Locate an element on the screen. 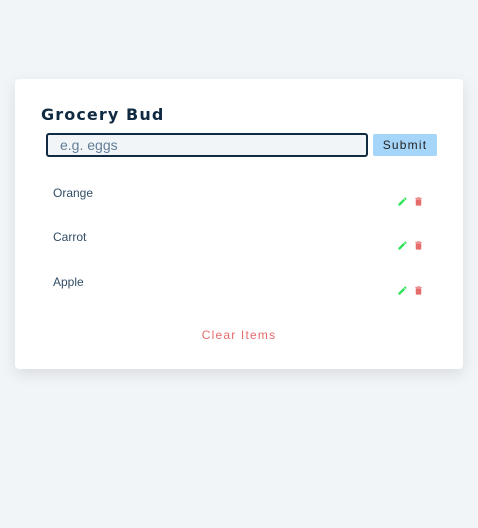 This screenshot has width=478, height=528. list-item: Carrot is located at coordinates (239, 244).